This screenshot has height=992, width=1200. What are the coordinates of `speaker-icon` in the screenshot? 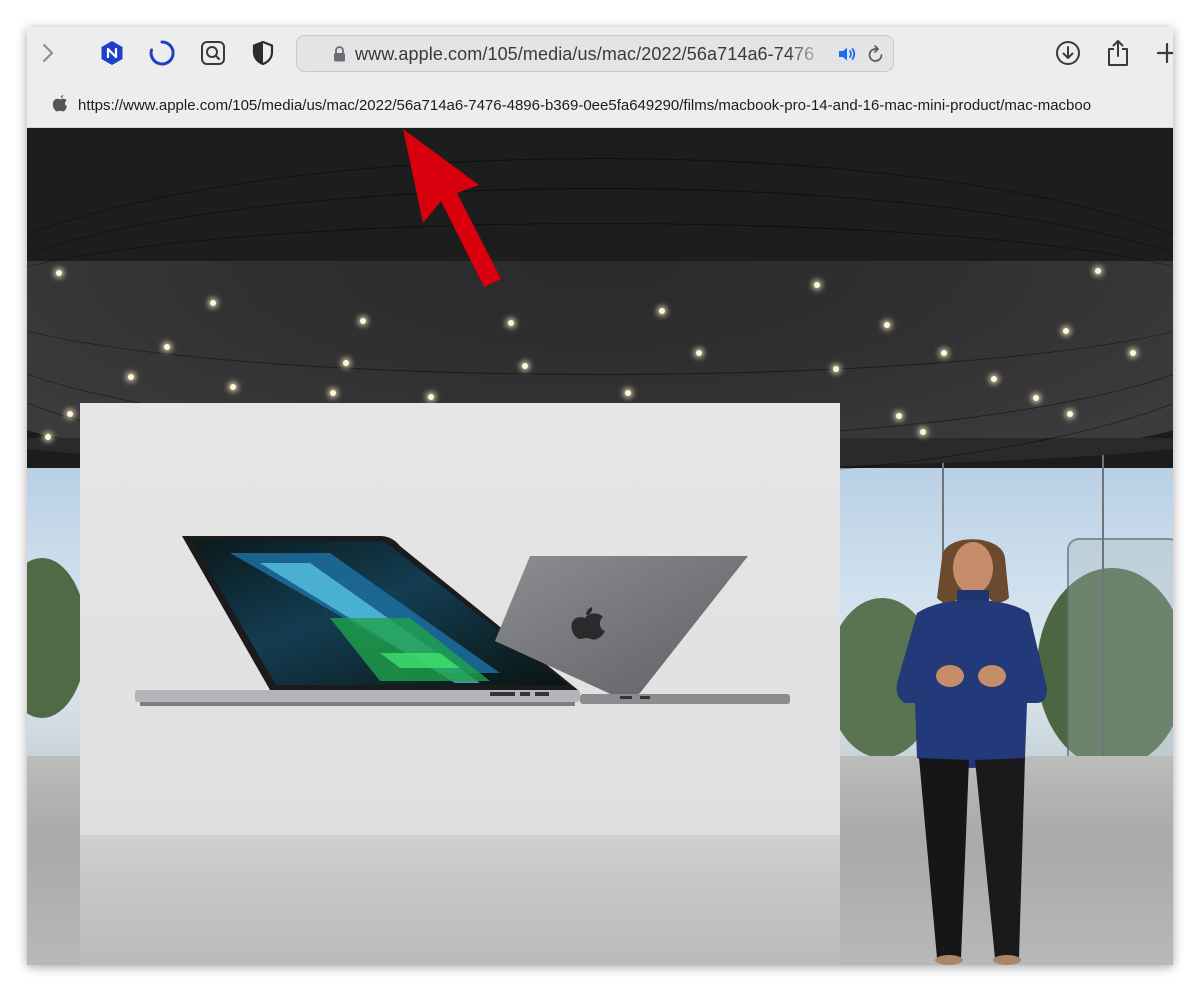 It's located at (847, 56).